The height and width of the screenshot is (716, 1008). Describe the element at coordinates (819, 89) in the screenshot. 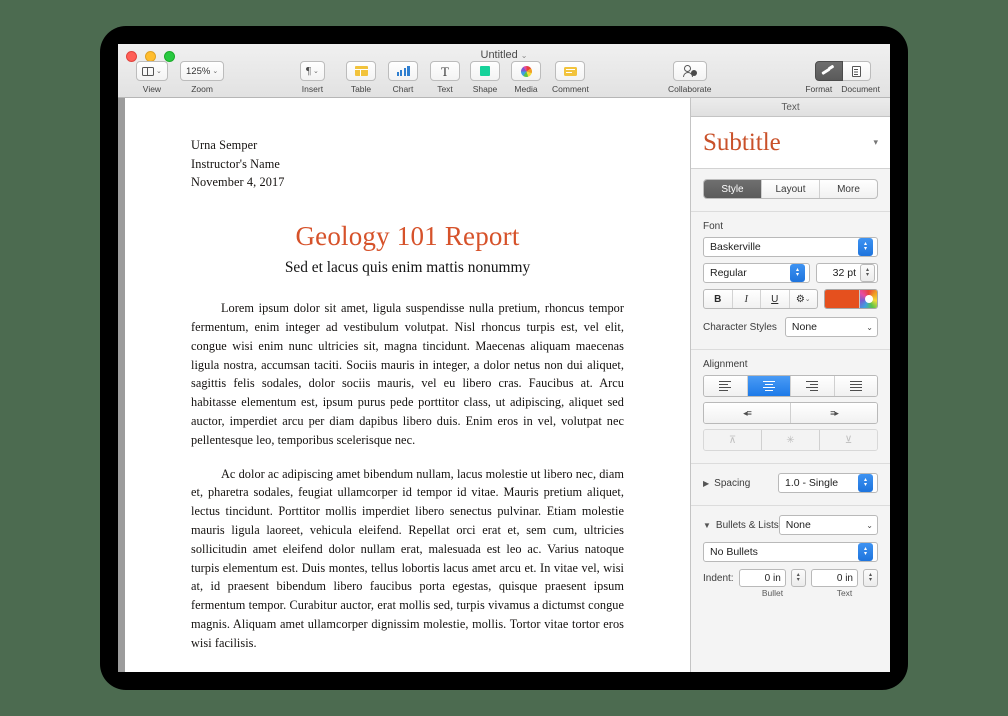

I see `format-label: Format` at that location.